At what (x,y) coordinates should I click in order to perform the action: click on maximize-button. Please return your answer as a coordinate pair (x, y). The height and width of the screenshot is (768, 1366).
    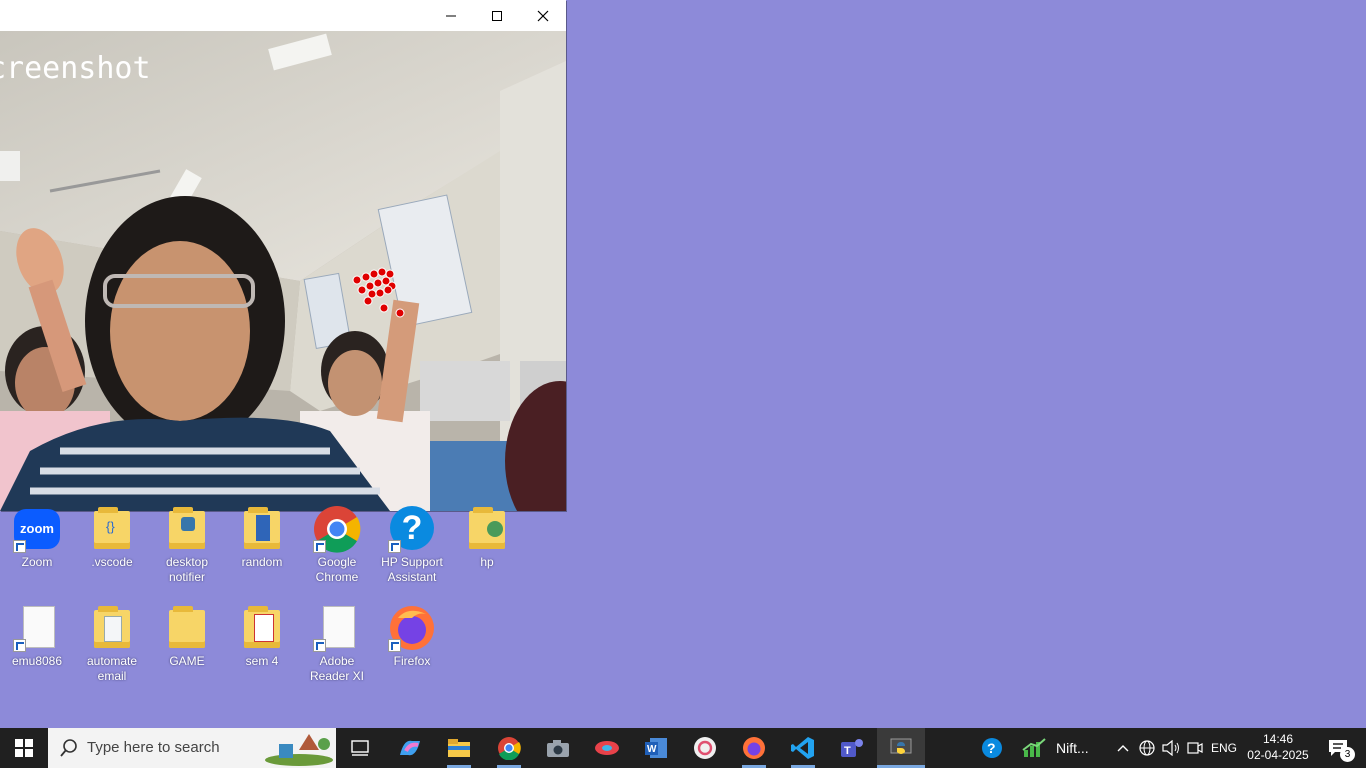
    Looking at the image, I should click on (497, 15).